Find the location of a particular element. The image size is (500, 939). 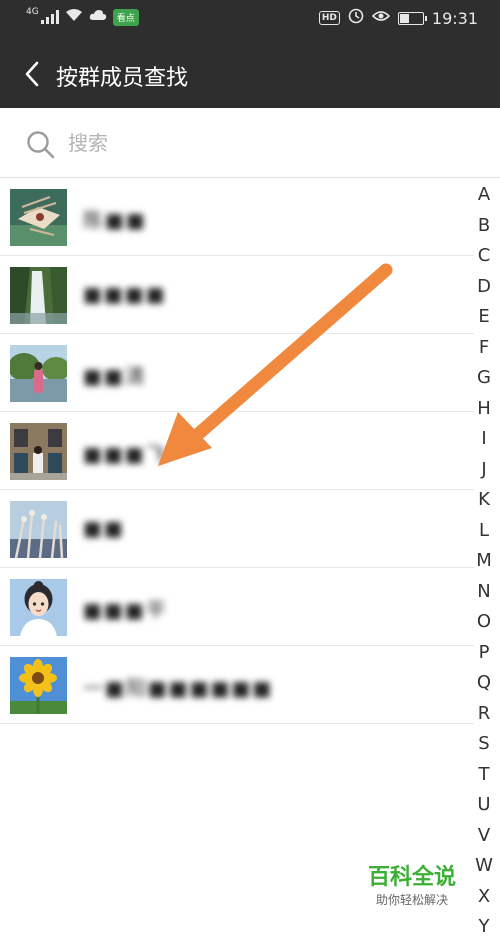

index-letter: L is located at coordinates (484, 531).